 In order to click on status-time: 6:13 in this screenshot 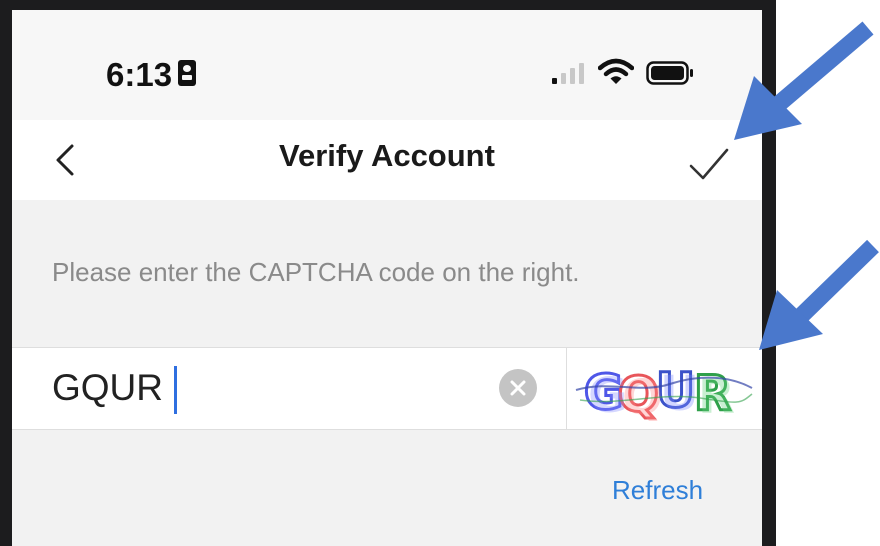, I will do `click(139, 74)`.